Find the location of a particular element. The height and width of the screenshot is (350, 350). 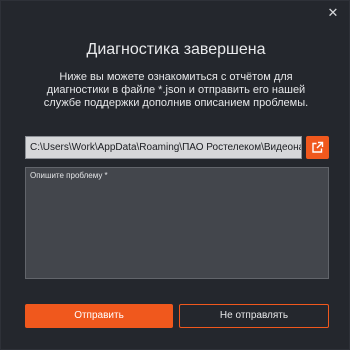

open-file-button is located at coordinates (317, 147).